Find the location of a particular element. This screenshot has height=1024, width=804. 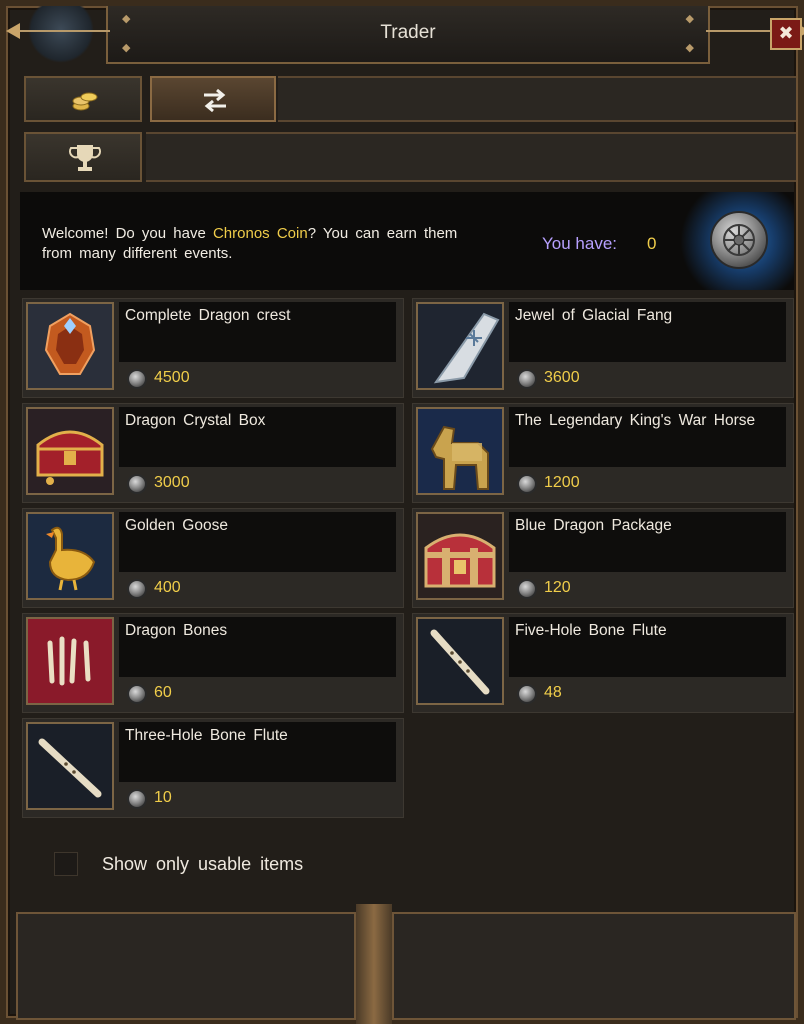

war-horse-icon is located at coordinates (460, 451).